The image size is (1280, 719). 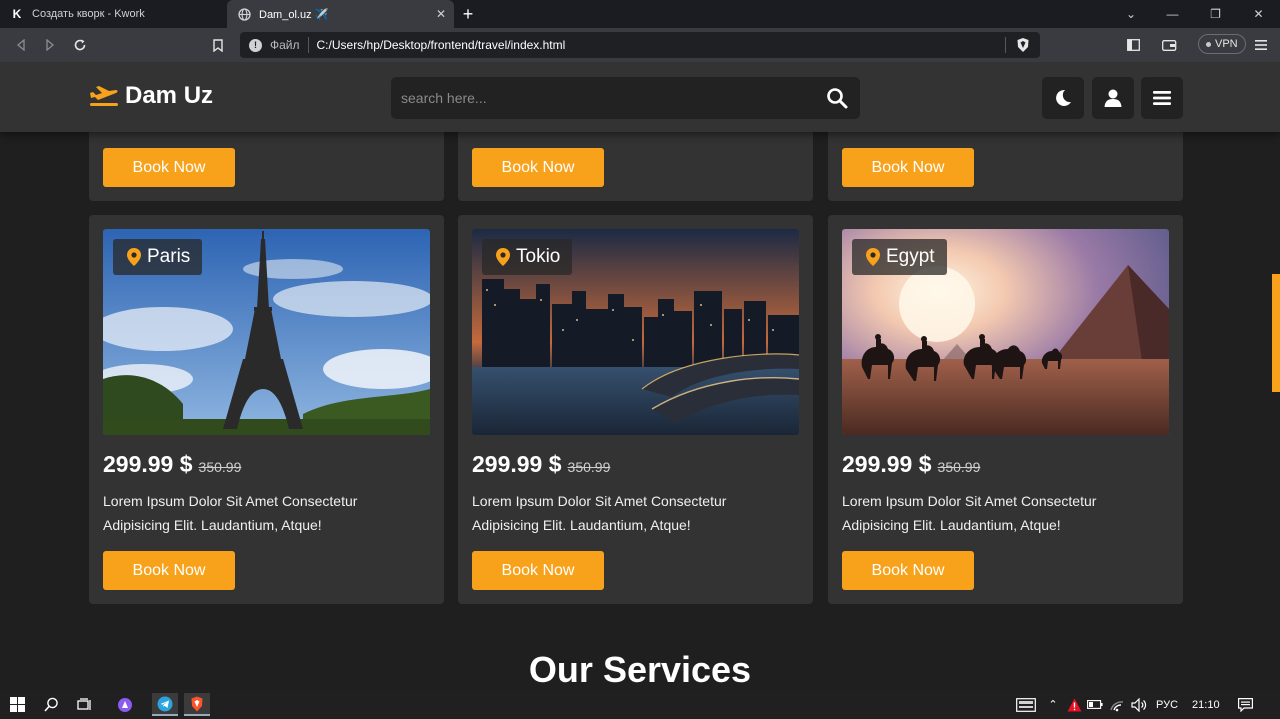 I want to click on search-bar, so click(x=625, y=98).